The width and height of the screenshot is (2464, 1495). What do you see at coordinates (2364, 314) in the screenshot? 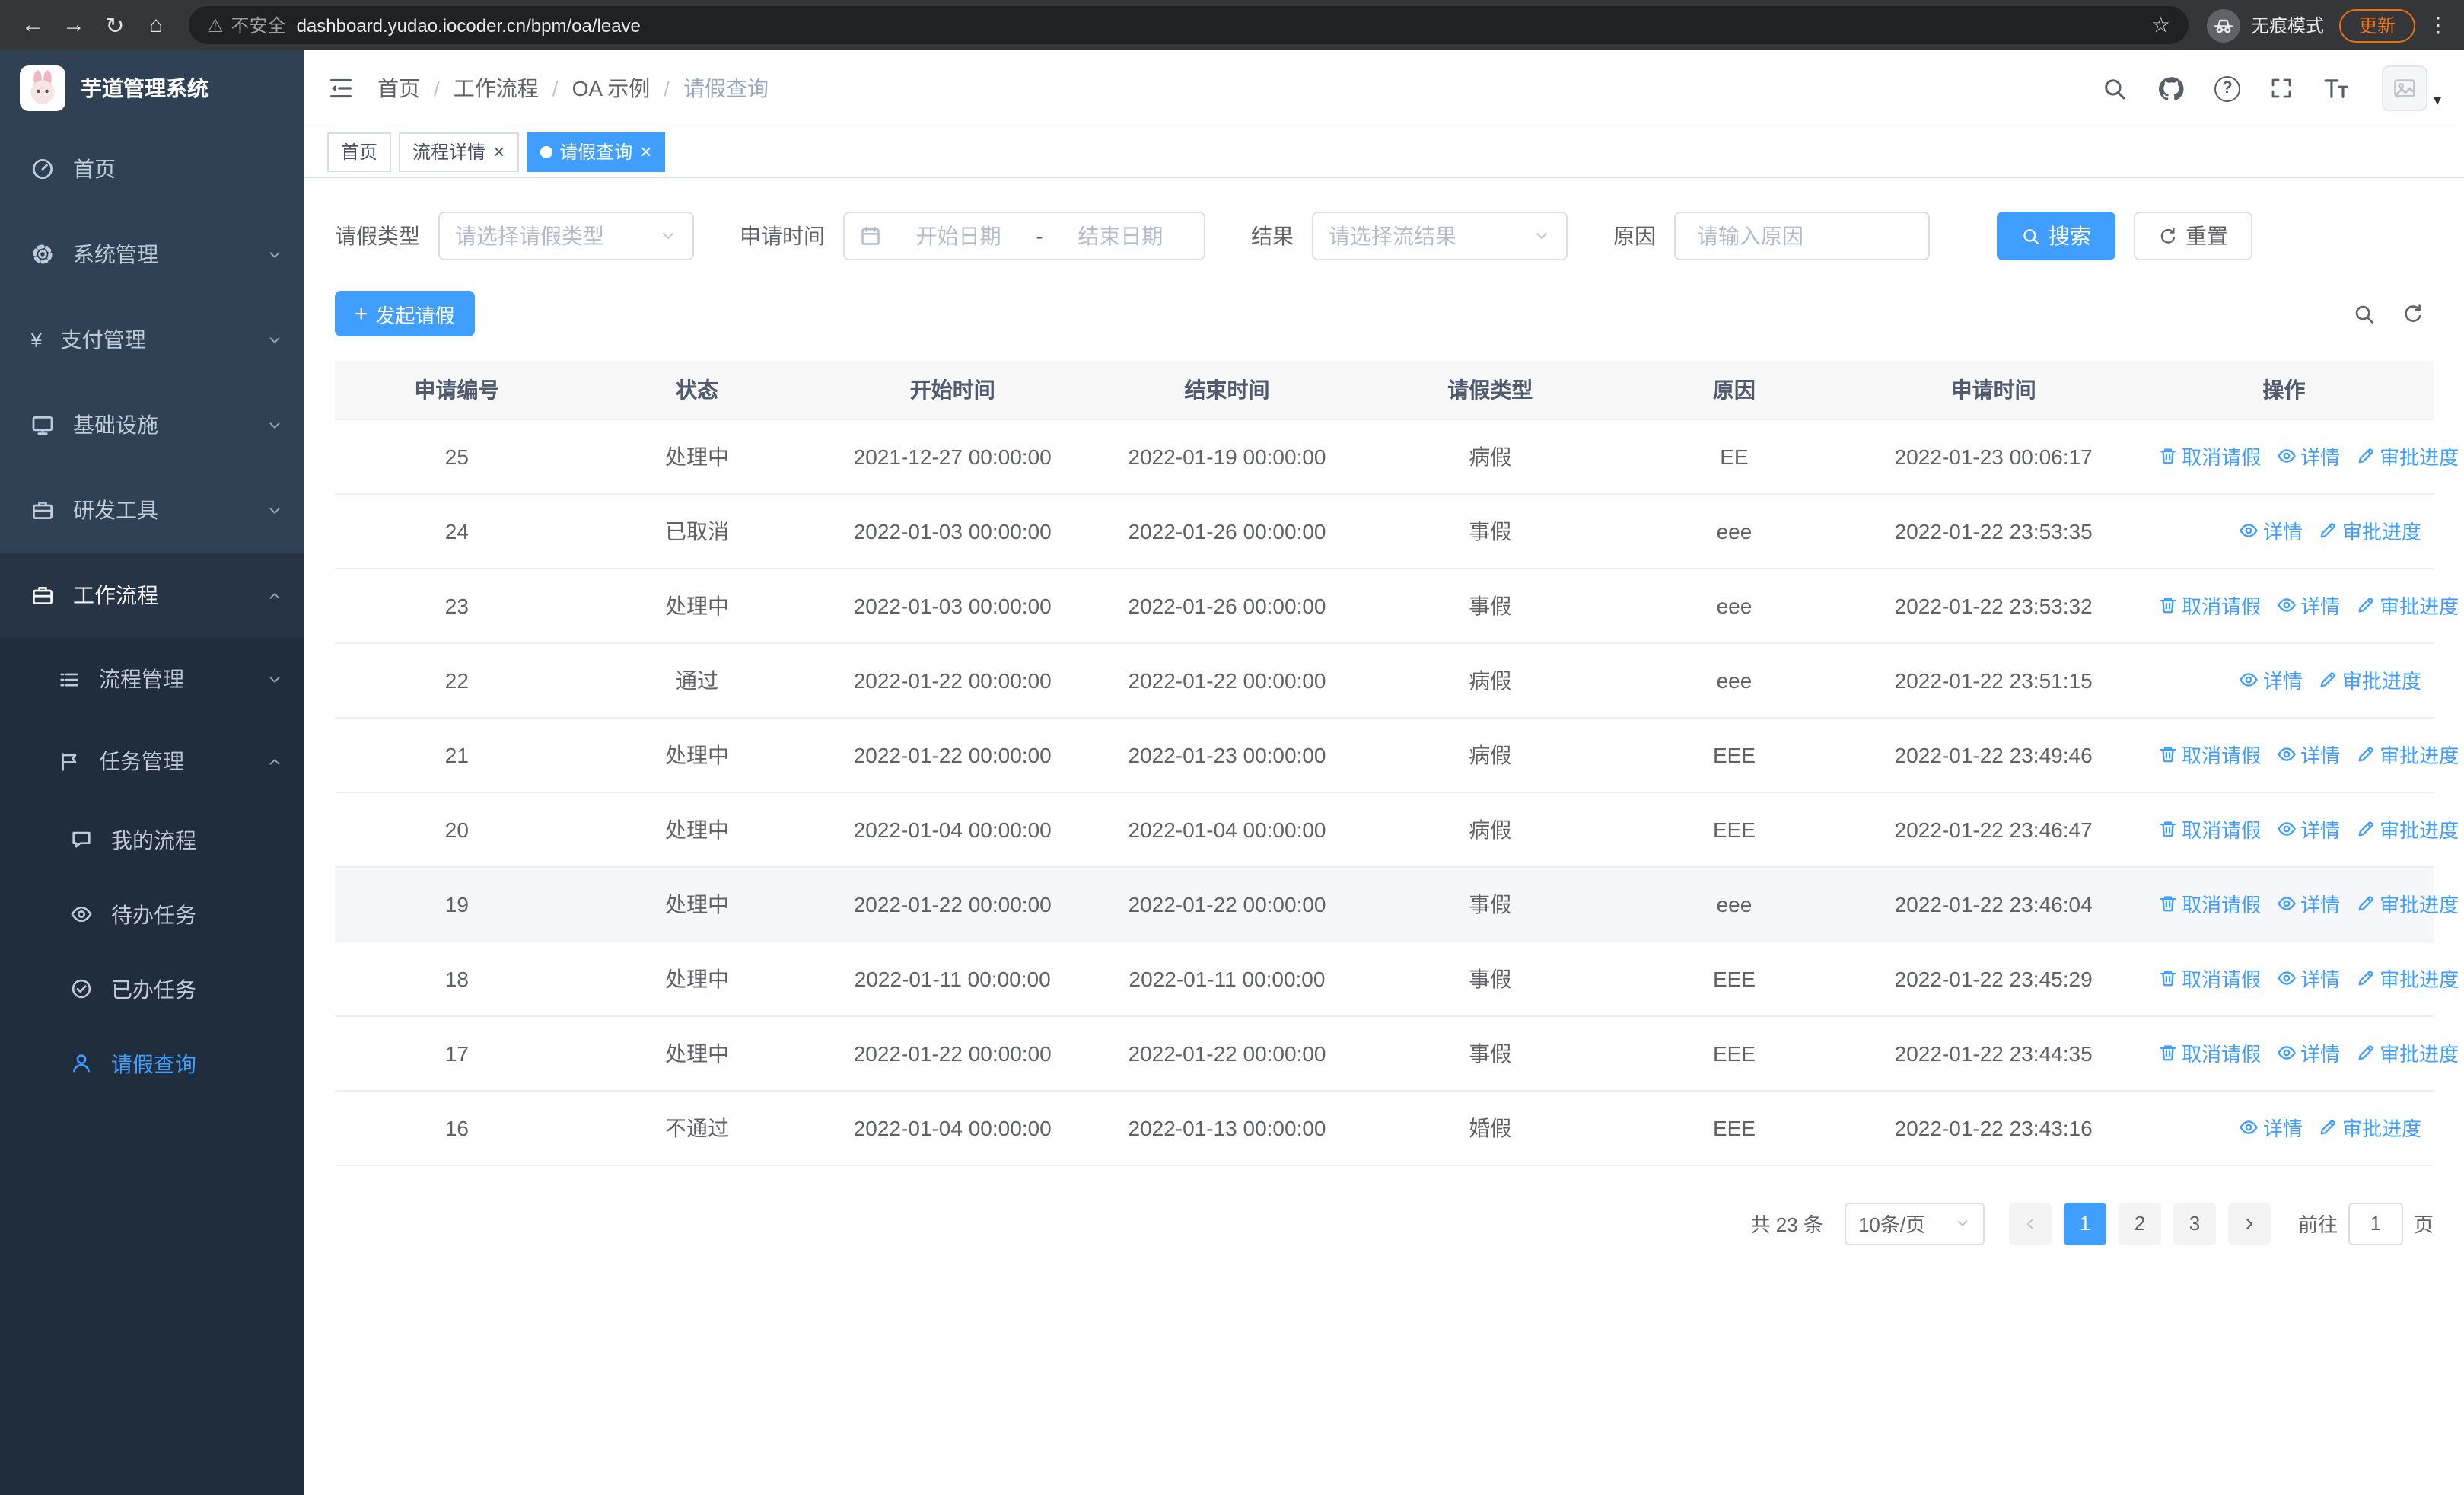
I see `toggle-search-button` at bounding box center [2364, 314].